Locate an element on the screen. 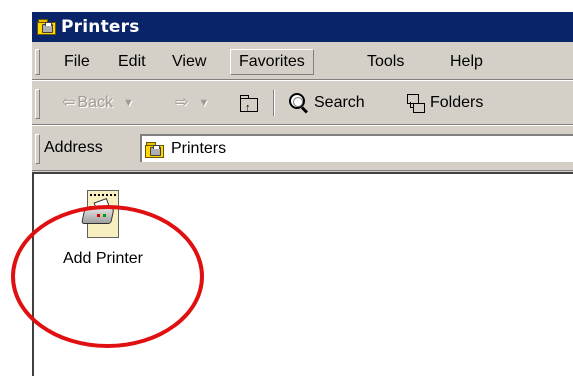 This screenshot has height=376, width=573. up-folder-icon: ↑ is located at coordinates (249, 103).